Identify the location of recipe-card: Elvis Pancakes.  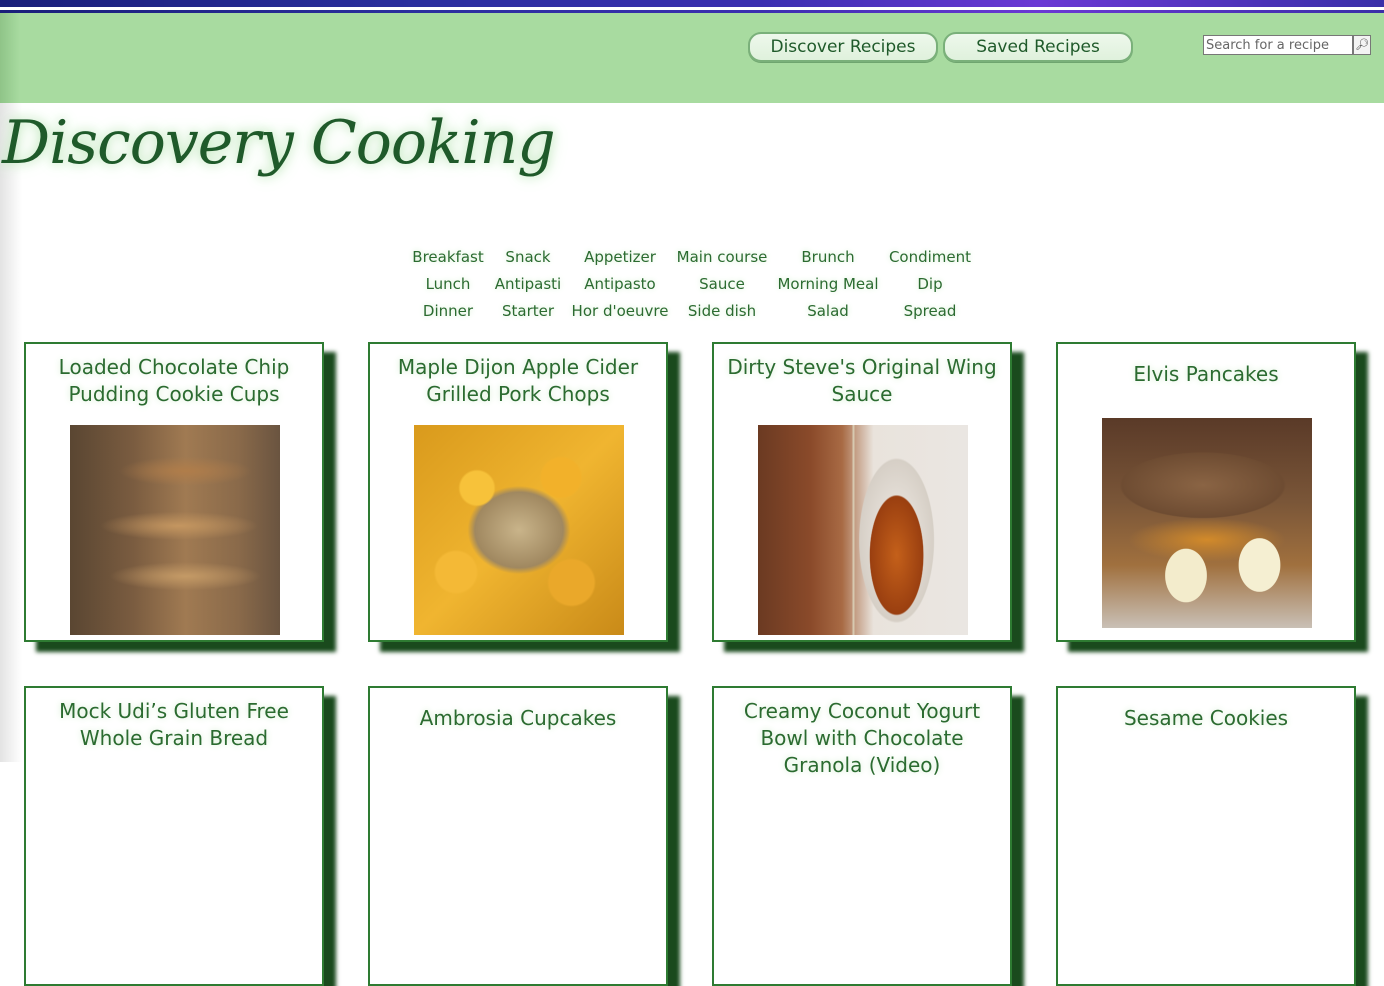
(1206, 492).